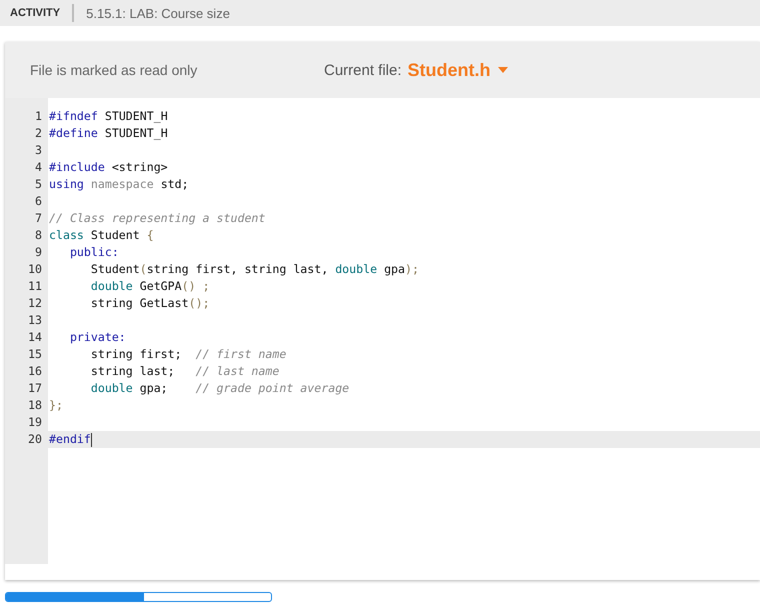  Describe the element at coordinates (458, 70) in the screenshot. I see `file-dropdown: Student.h` at that location.